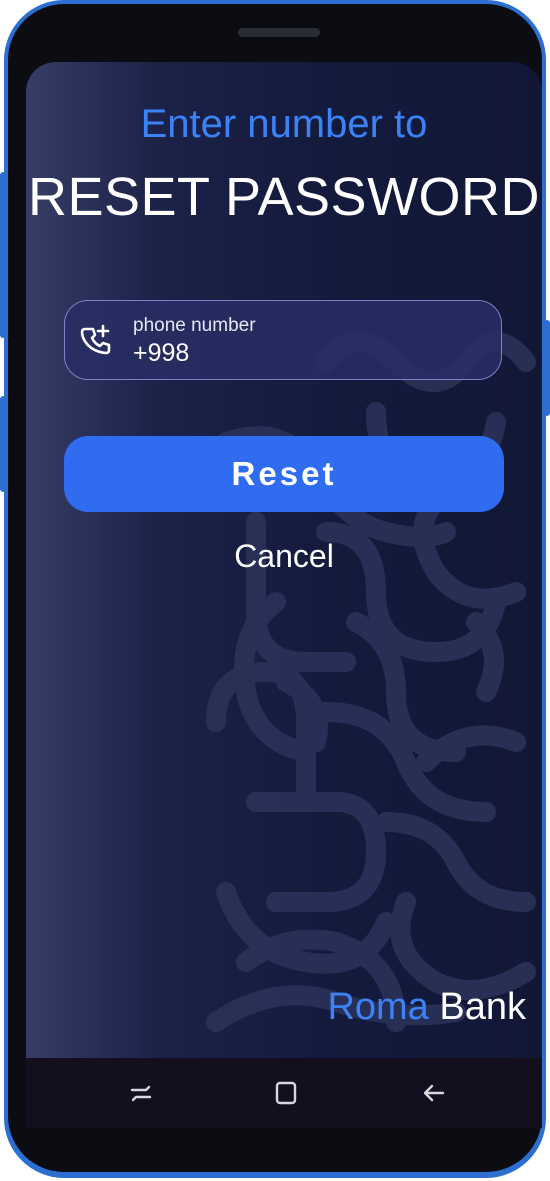  Describe the element at coordinates (3, 444) in the screenshot. I see `side-button` at that location.